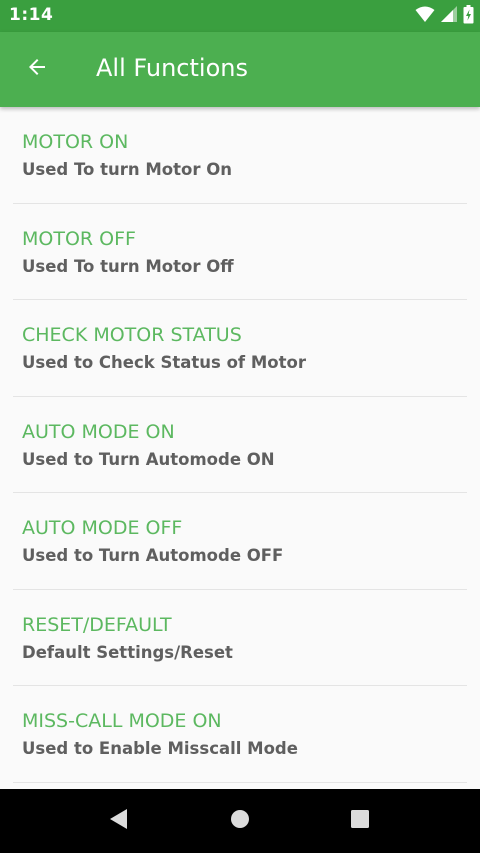 The image size is (480, 853). I want to click on app-bar: All Functions, so click(240, 69).